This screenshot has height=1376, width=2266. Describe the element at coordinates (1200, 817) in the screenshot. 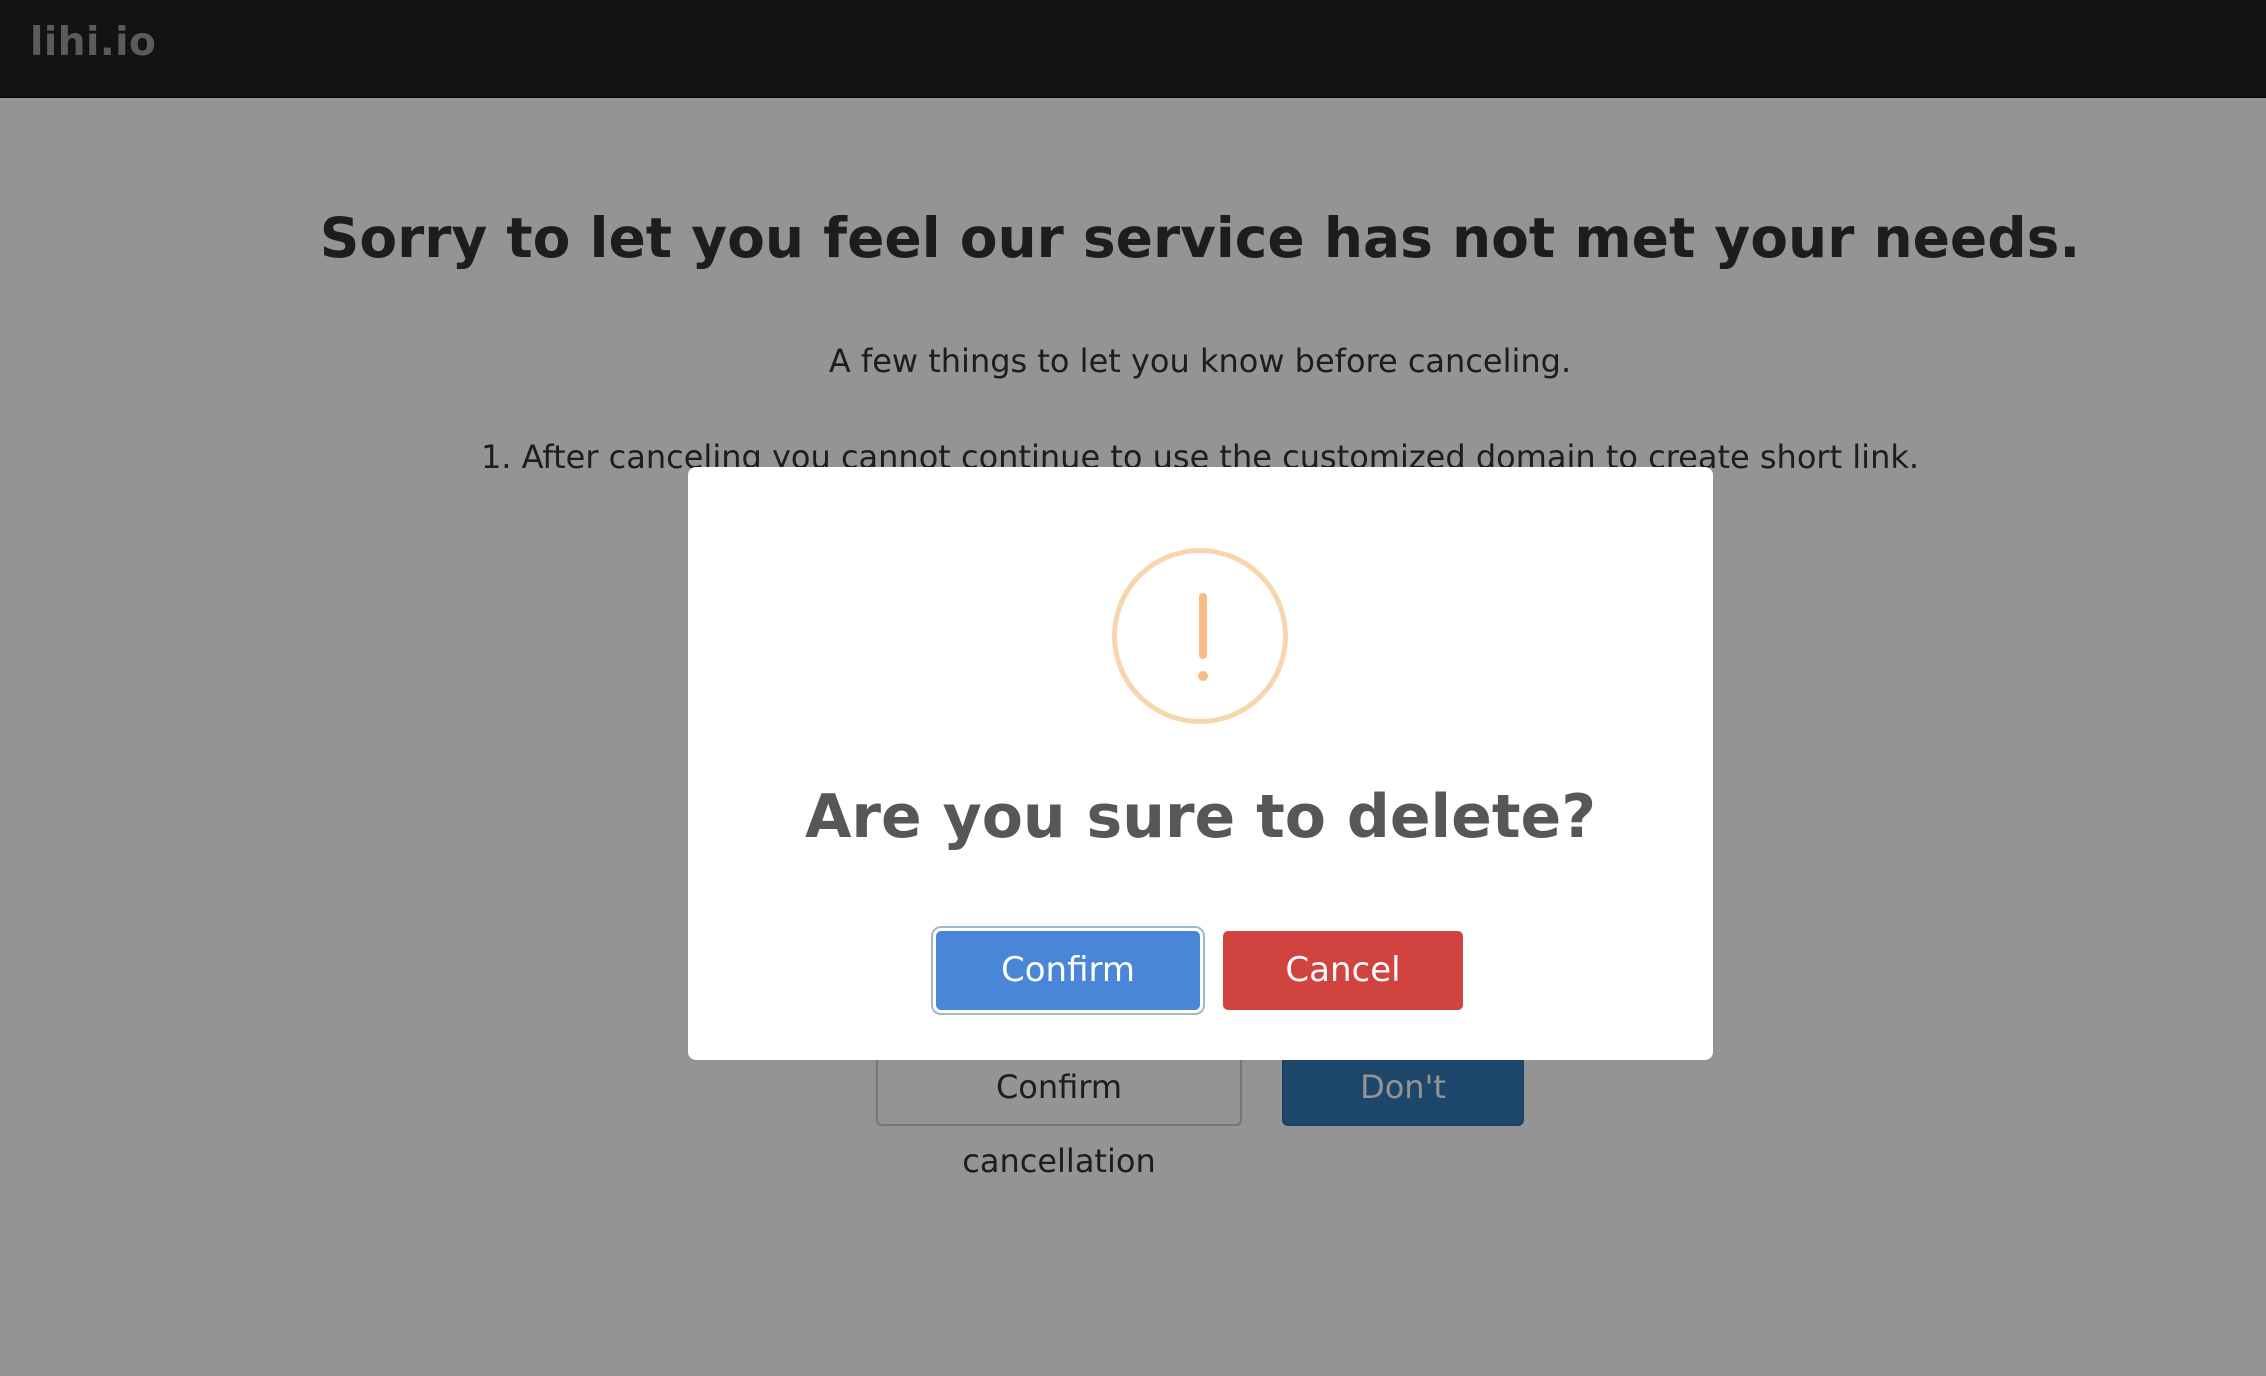

I see `dialog-title: Are you sure to delete?` at that location.